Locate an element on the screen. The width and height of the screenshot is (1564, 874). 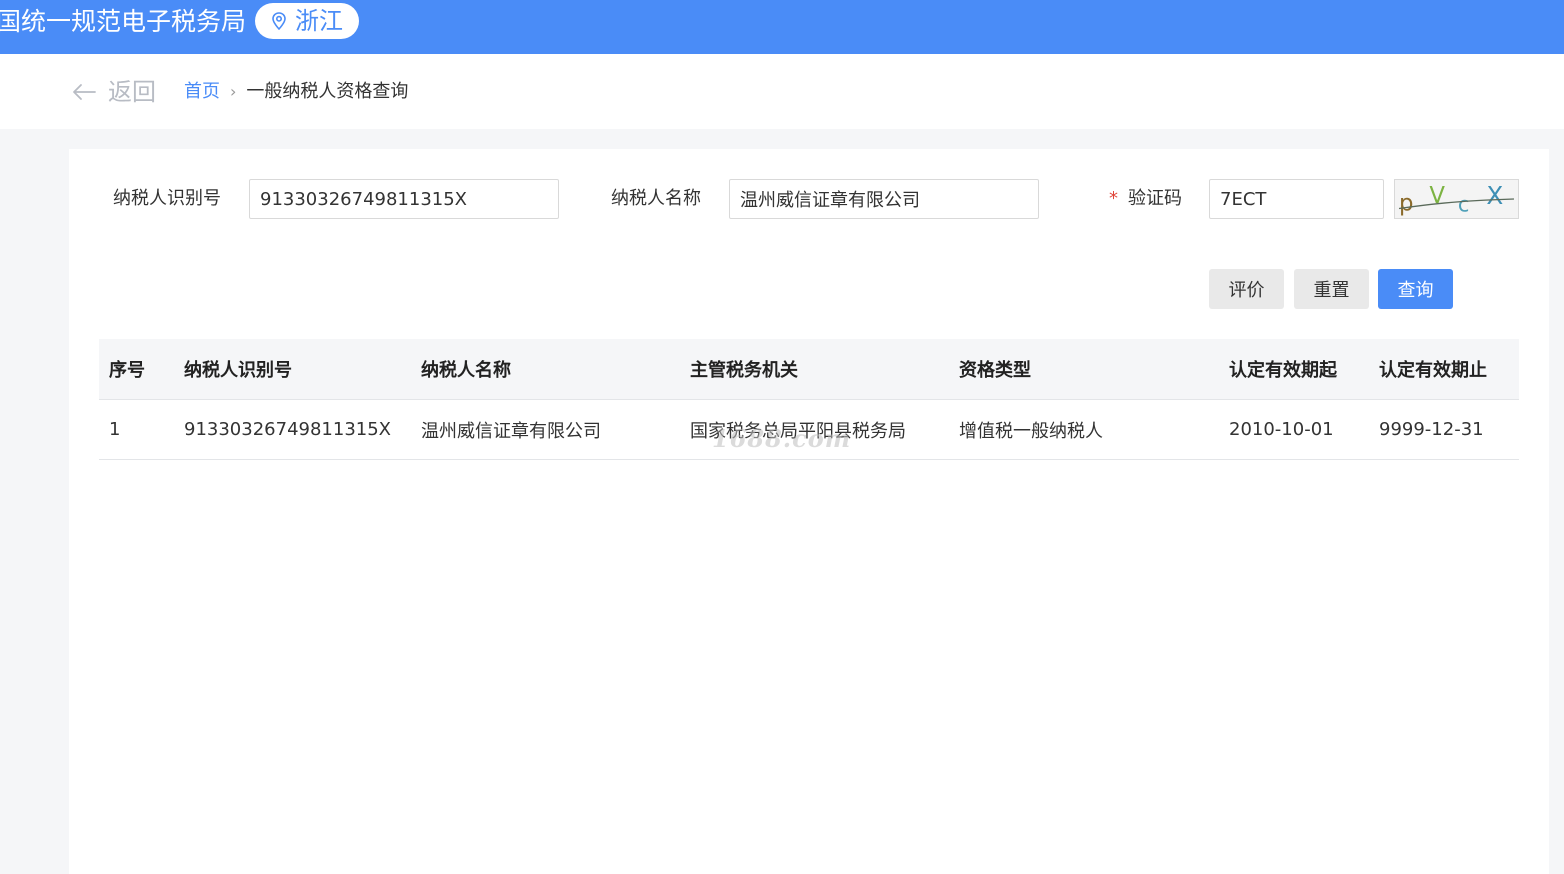
table-cell: 9999-12-31 is located at coordinates (1431, 429).